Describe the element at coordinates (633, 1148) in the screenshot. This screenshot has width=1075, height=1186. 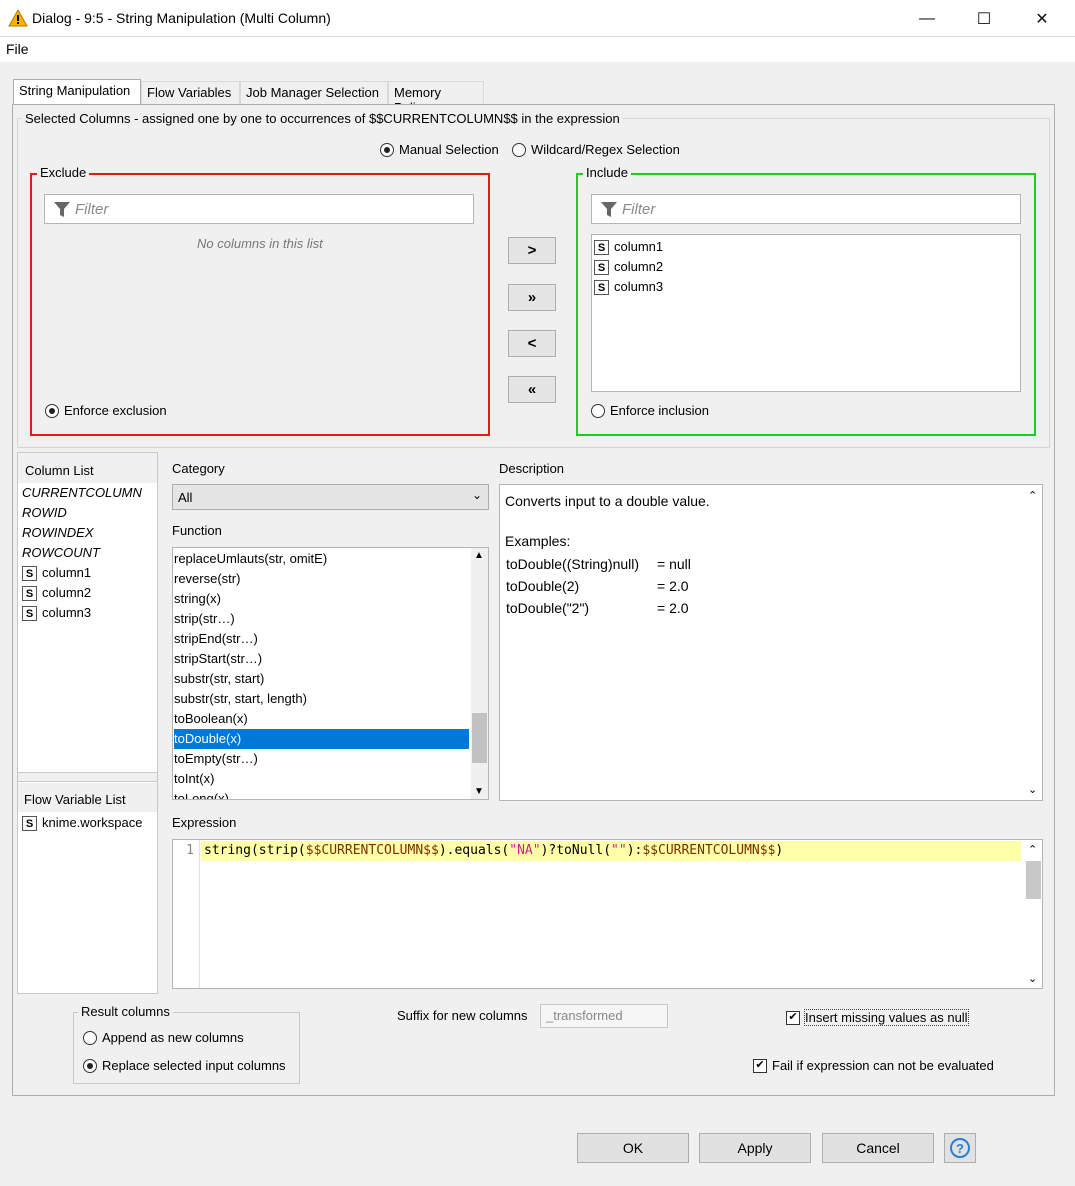
I see `ok-button: OK` at that location.